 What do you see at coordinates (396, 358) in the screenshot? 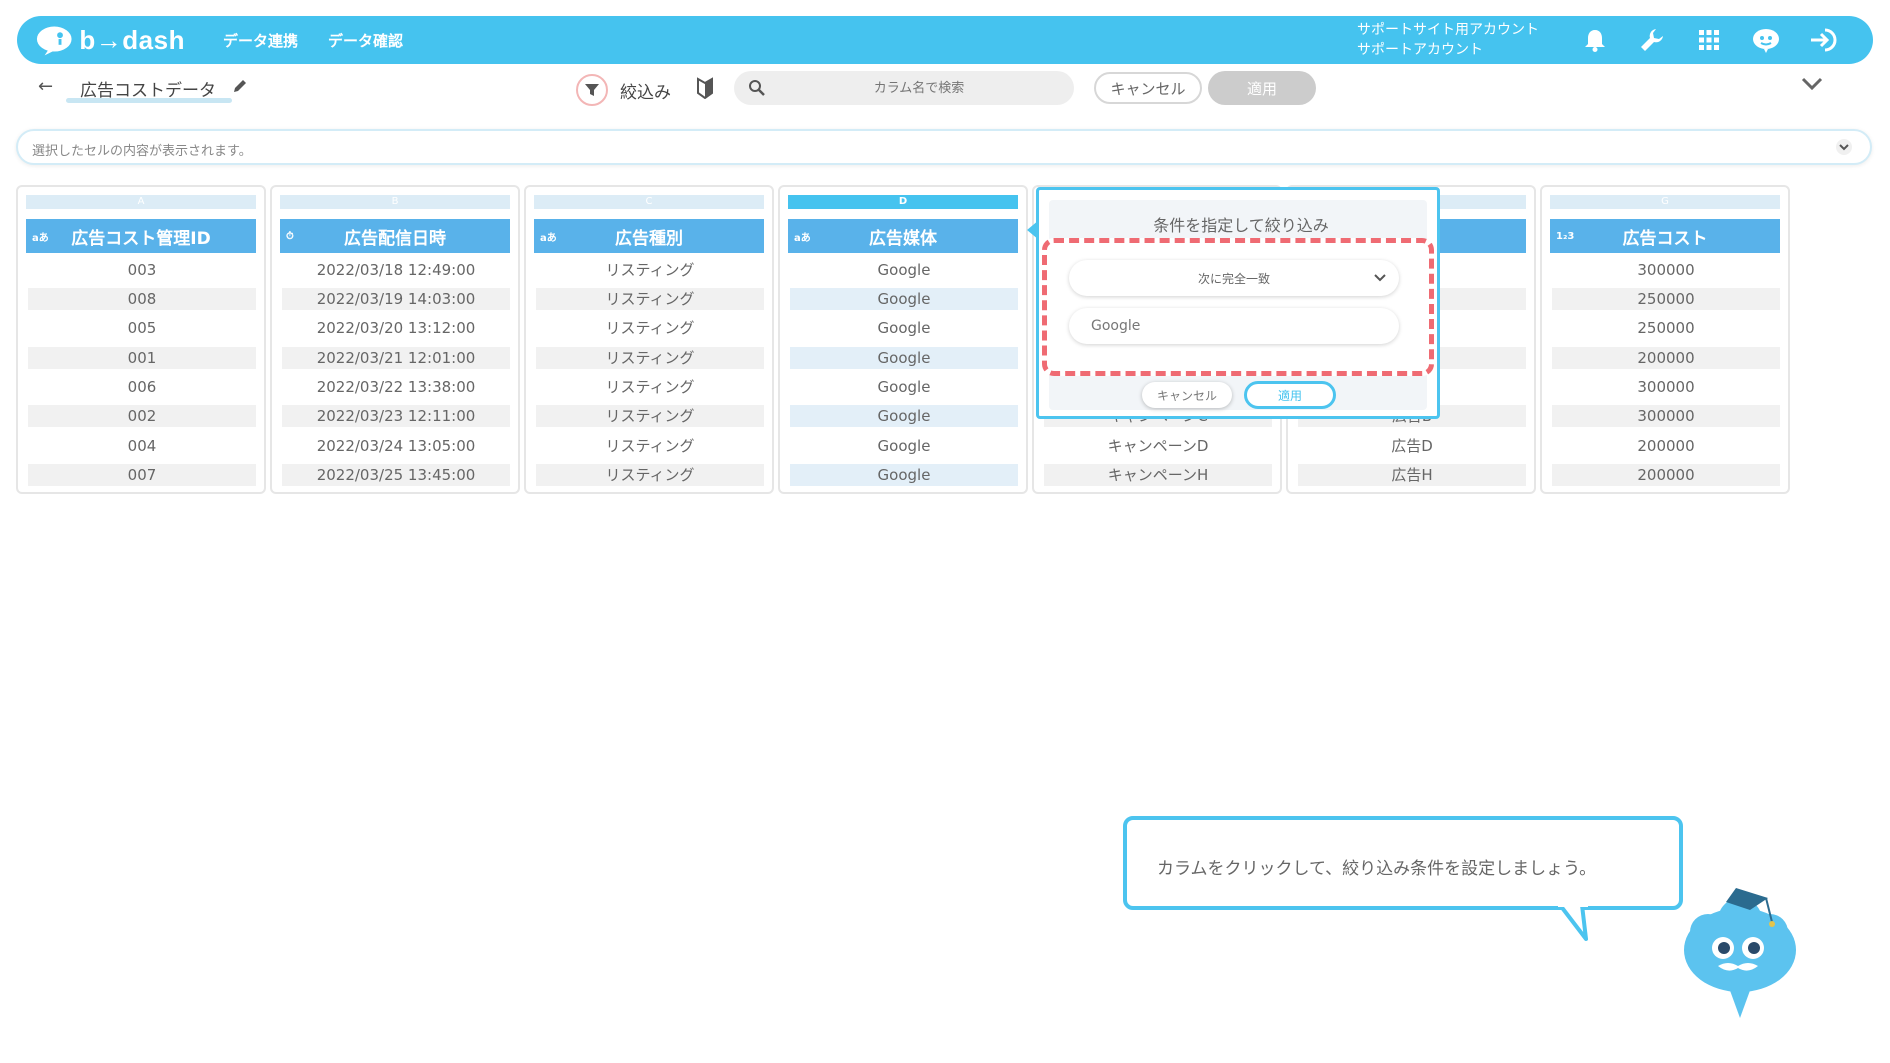
I see `table-cell: 2022/03/21 12:01:00` at bounding box center [396, 358].